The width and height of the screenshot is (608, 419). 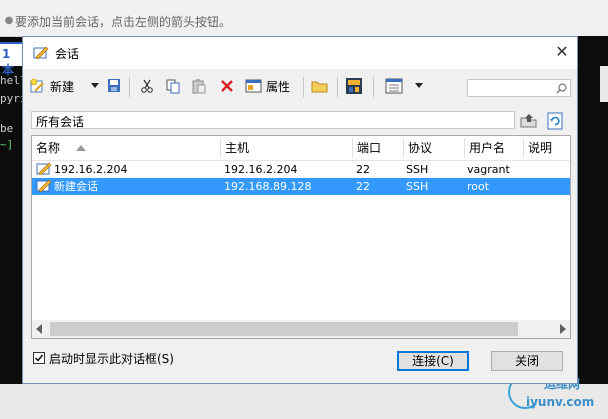 I want to click on hint-bar: ● 要添加当前会话，点击左侧的箭头按钮。, so click(x=304, y=18).